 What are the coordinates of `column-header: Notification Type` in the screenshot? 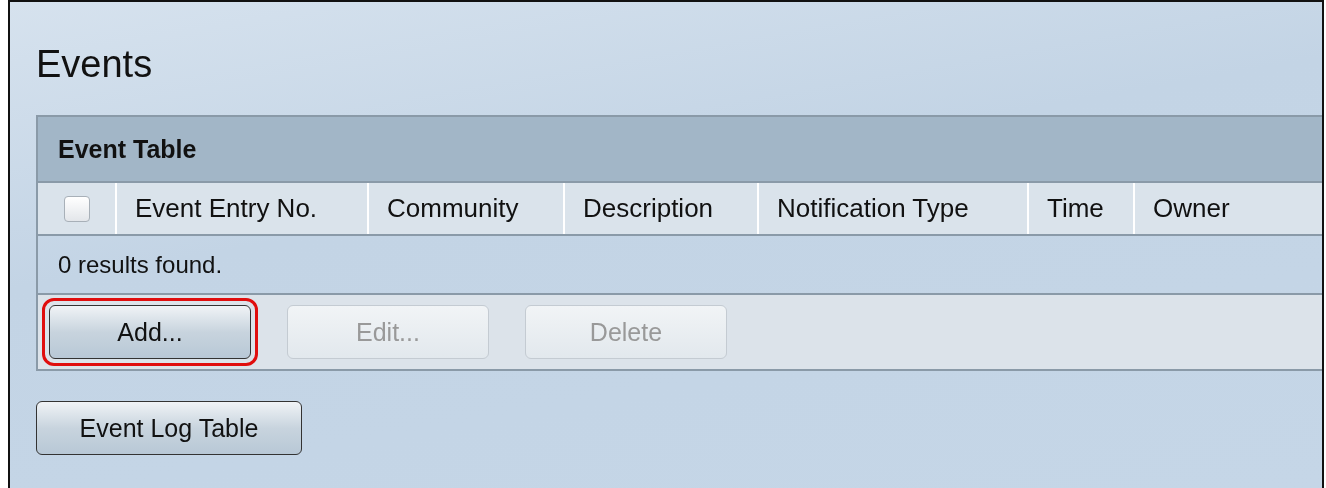 It's located at (894, 208).